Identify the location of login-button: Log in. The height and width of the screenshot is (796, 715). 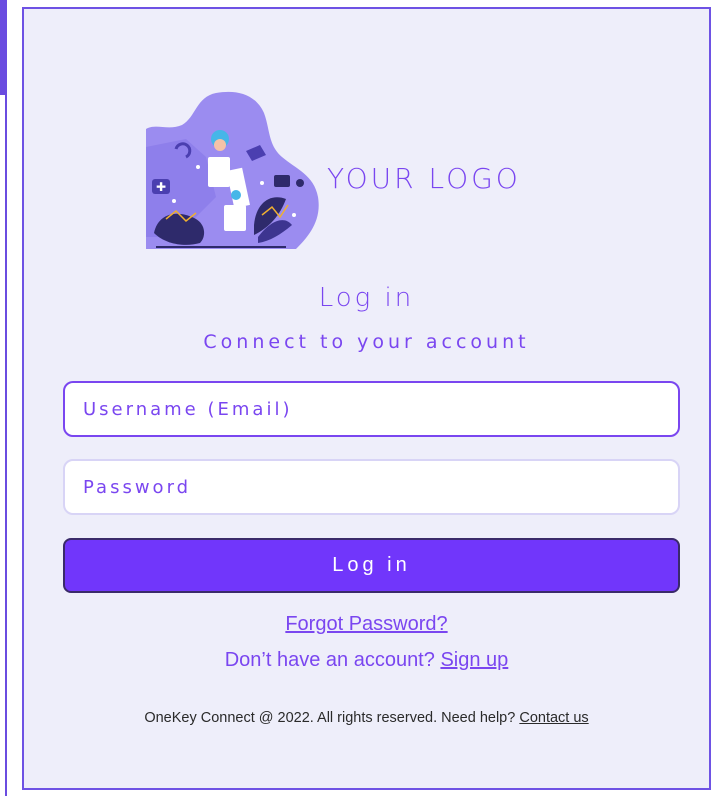
(371, 565).